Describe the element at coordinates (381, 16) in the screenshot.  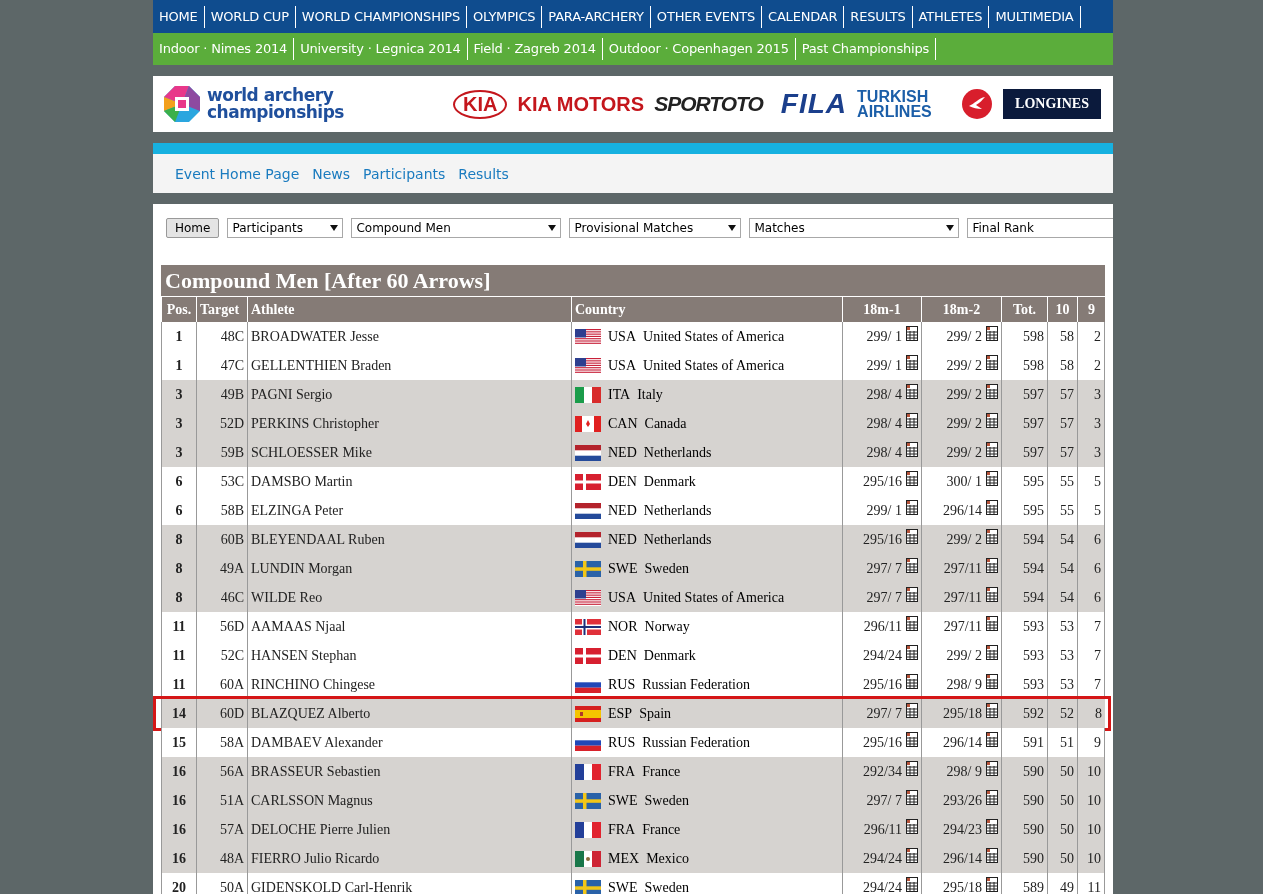
I see `nav-link: WORLD CHAMPIONSHIPS` at that location.